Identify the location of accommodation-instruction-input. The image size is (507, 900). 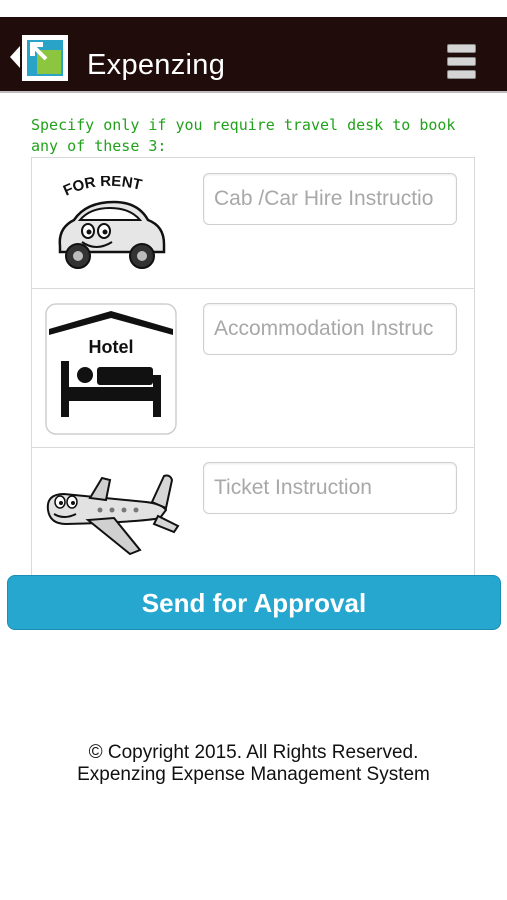
(330, 329).